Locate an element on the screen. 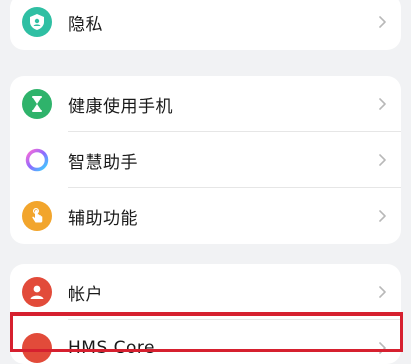  settings-item-label: 健康使用手机 is located at coordinates (120, 106).